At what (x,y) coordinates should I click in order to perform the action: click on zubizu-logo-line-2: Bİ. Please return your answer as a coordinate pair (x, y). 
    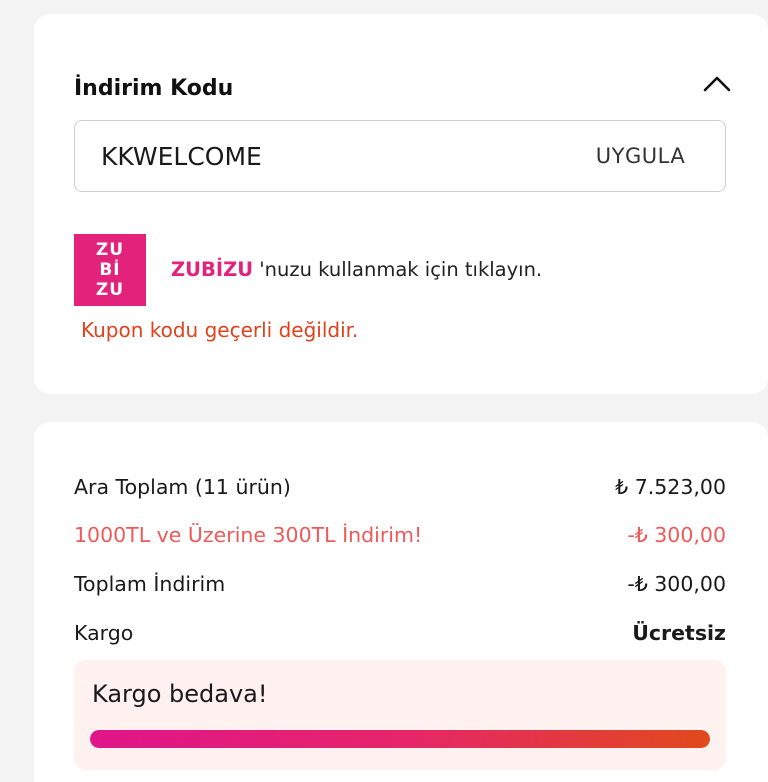
    Looking at the image, I should click on (110, 270).